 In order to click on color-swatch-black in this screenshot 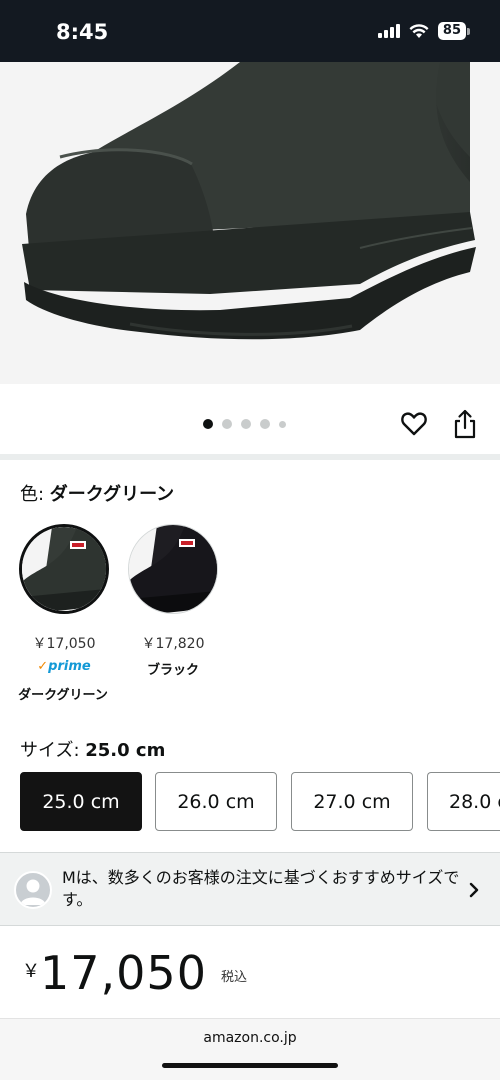, I will do `click(173, 569)`.